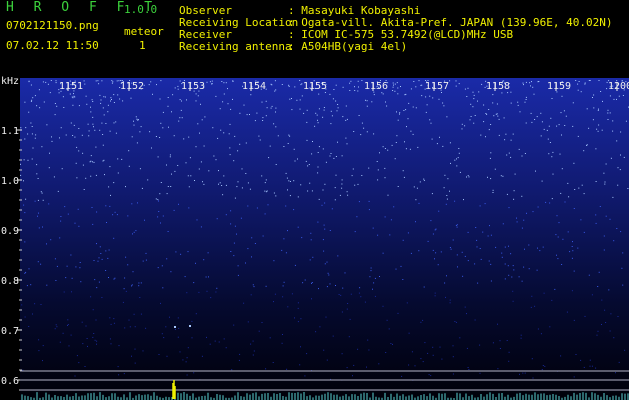  What do you see at coordinates (10, 231) in the screenshot?
I see `freq-tick-label: 0.9` at bounding box center [10, 231].